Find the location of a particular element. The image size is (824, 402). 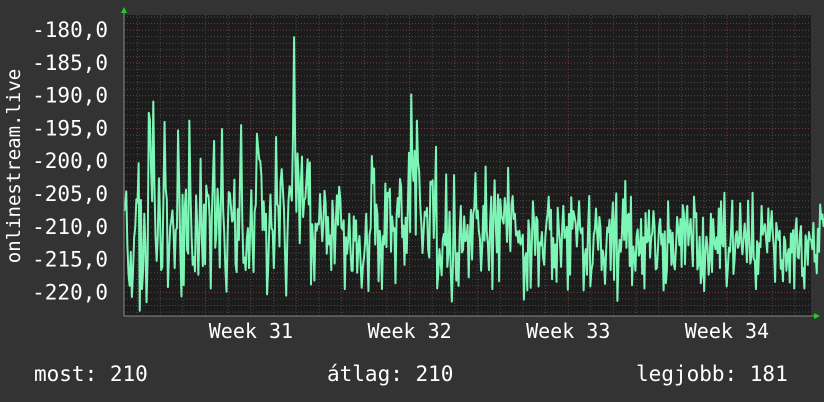

x-tick-labels: Week 31 Week 32 Week 33 Week 34 is located at coordinates (489, 331).